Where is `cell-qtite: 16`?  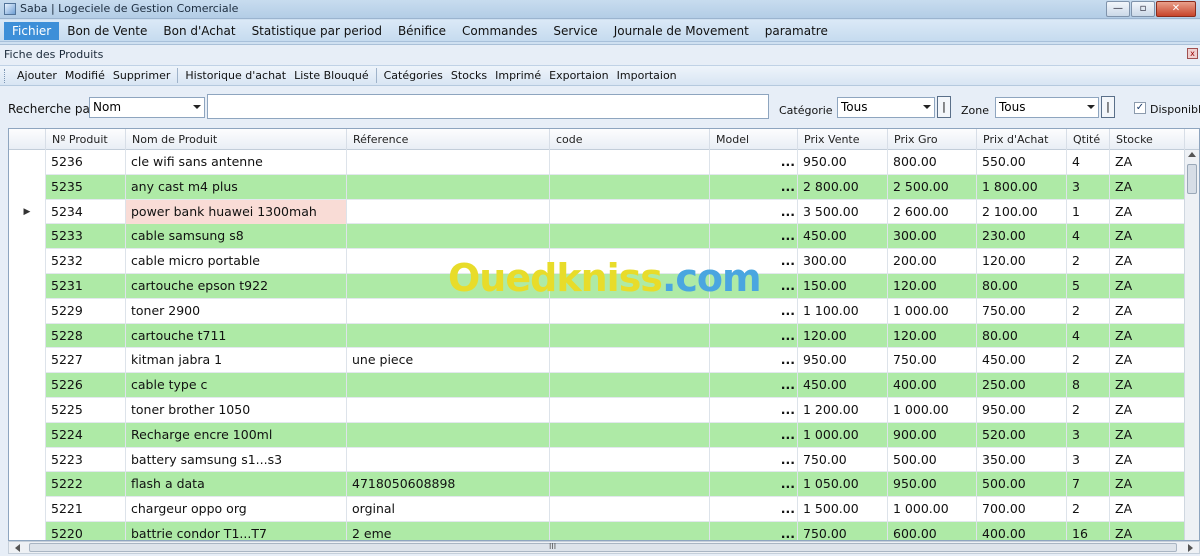 cell-qtite: 16 is located at coordinates (1088, 531).